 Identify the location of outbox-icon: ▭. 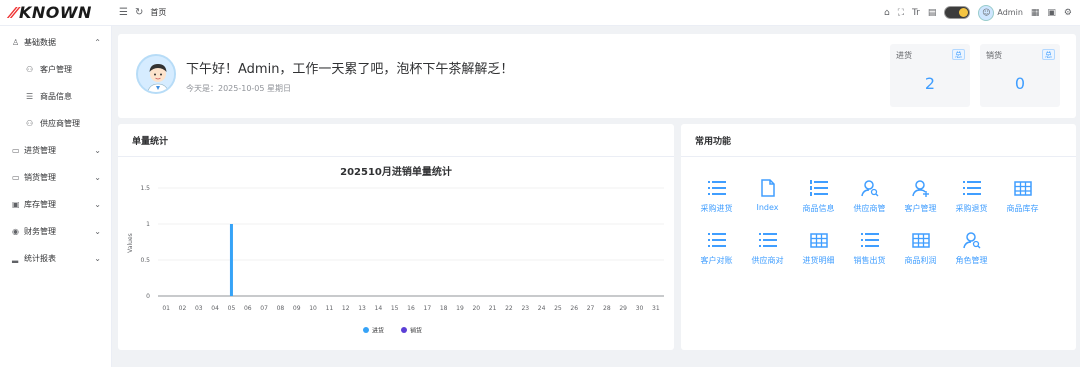
(16, 177).